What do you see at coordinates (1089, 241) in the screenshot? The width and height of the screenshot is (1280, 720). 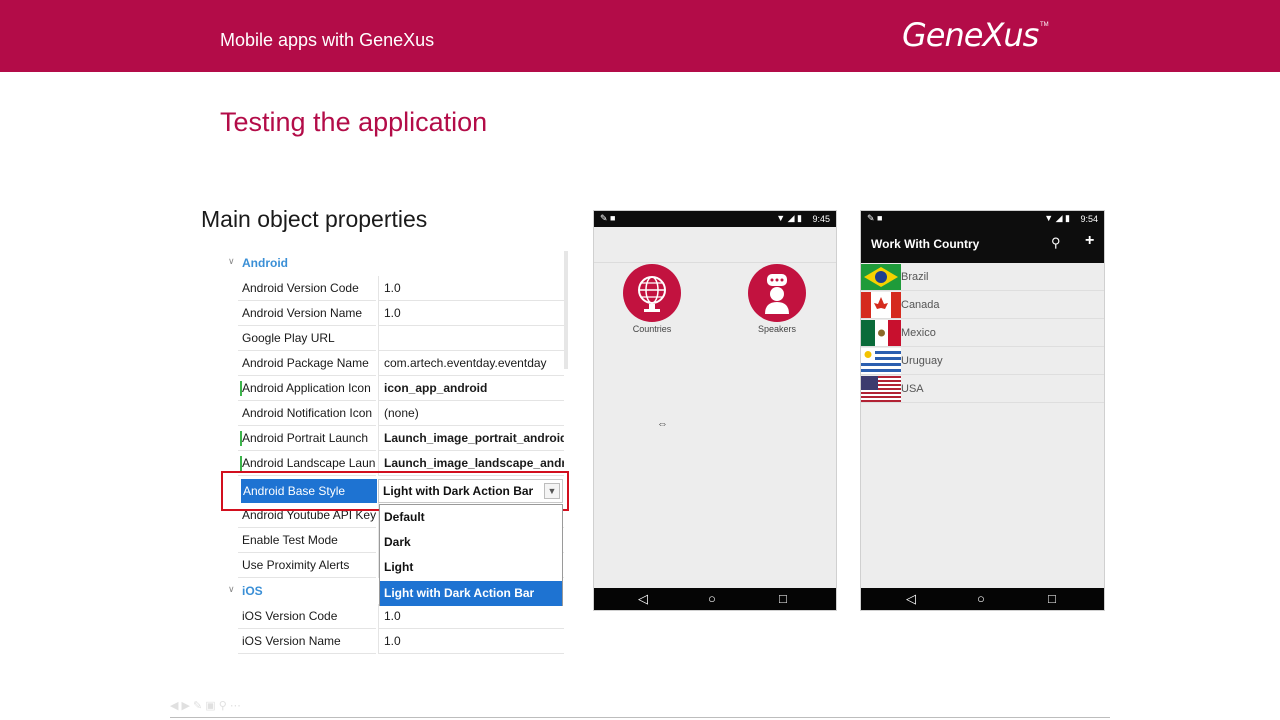 I see `add-icon: +` at bounding box center [1089, 241].